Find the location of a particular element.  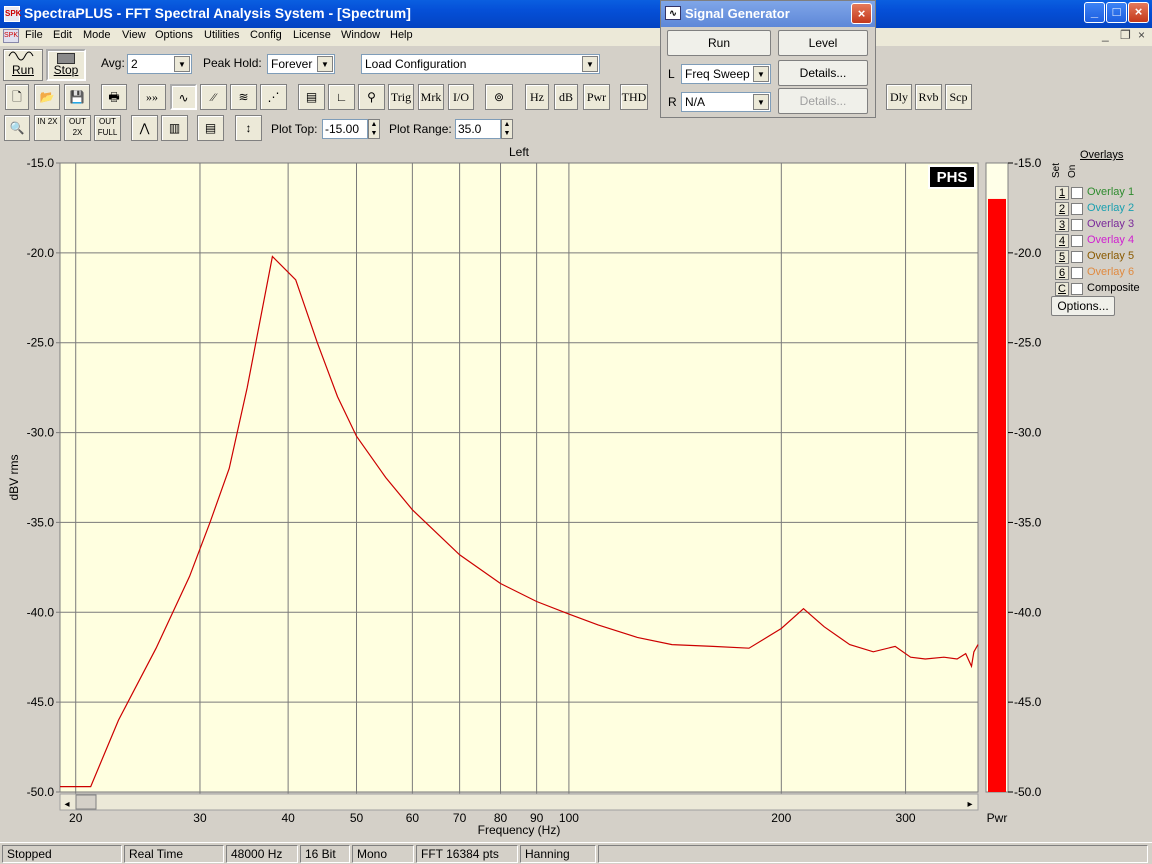

table-view-icon: ▤ is located at coordinates (311, 97).